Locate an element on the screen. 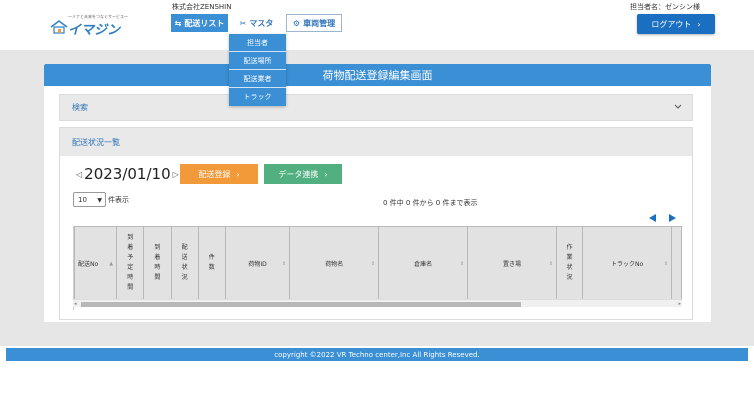 This screenshot has width=754, height=414. house-logo-icon is located at coordinates (59, 27).